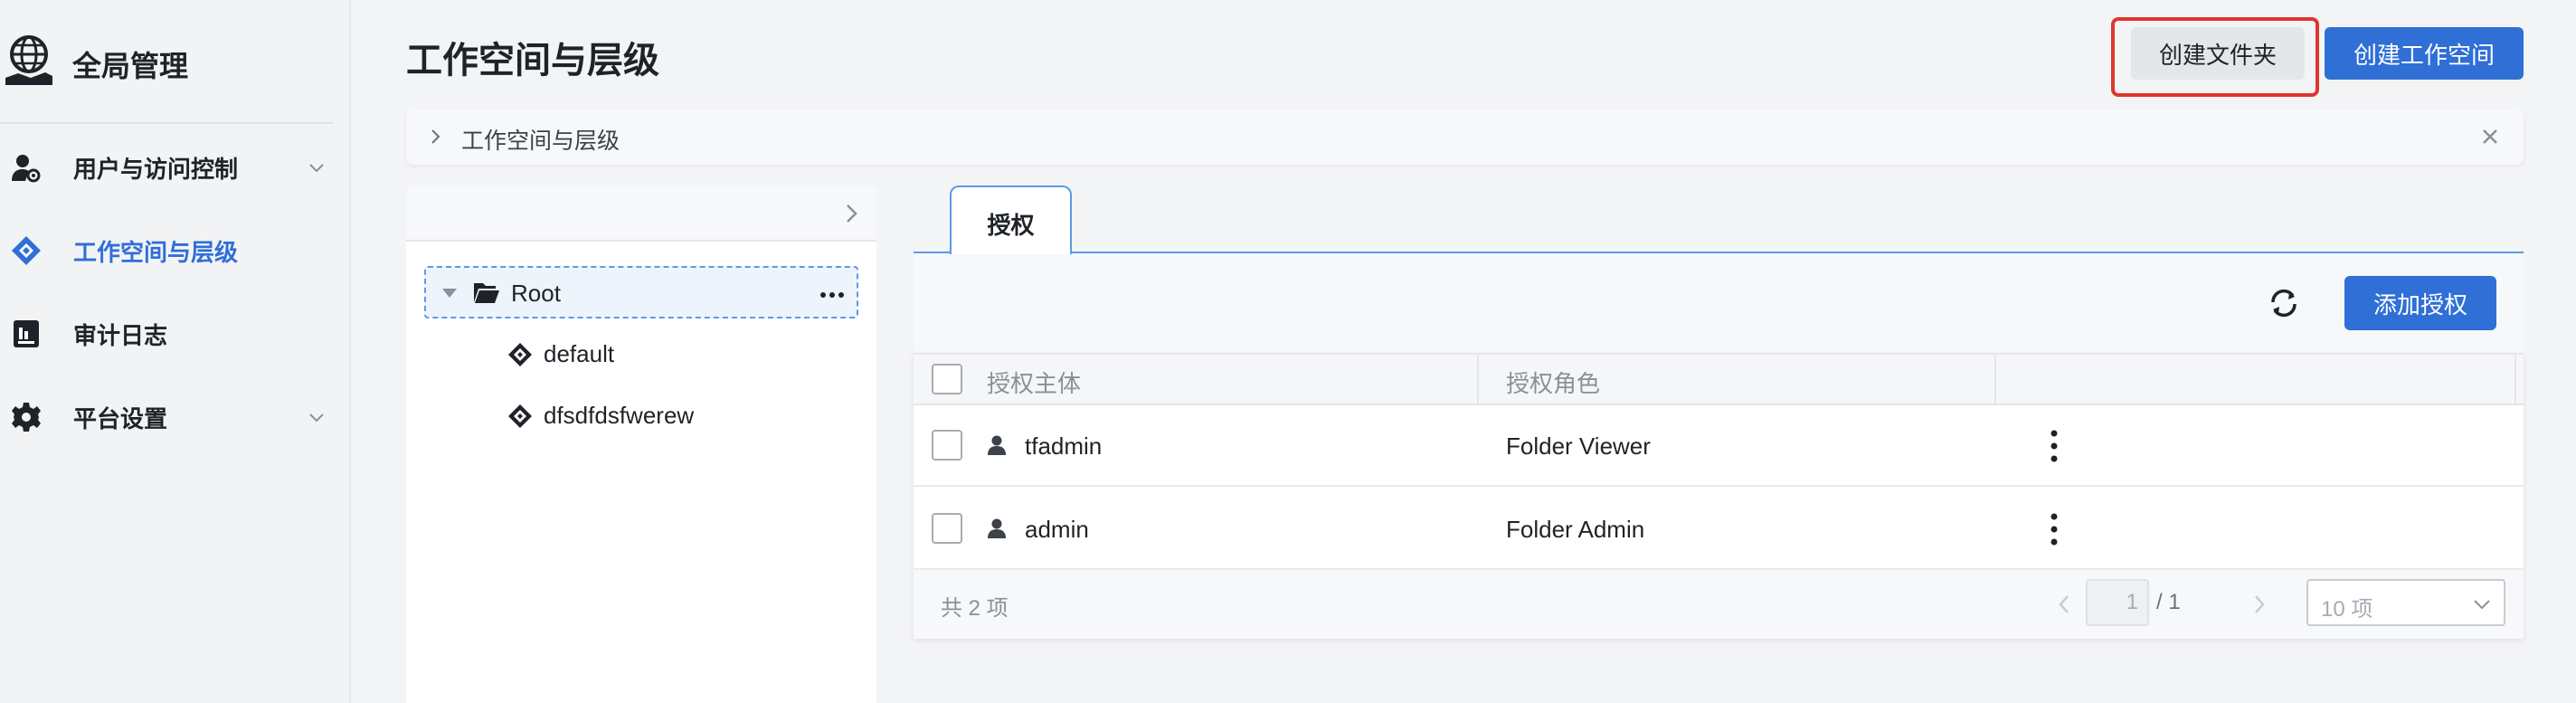 The width and height of the screenshot is (2576, 703). What do you see at coordinates (2406, 602) in the screenshot?
I see `page-size-select: 10 项` at bounding box center [2406, 602].